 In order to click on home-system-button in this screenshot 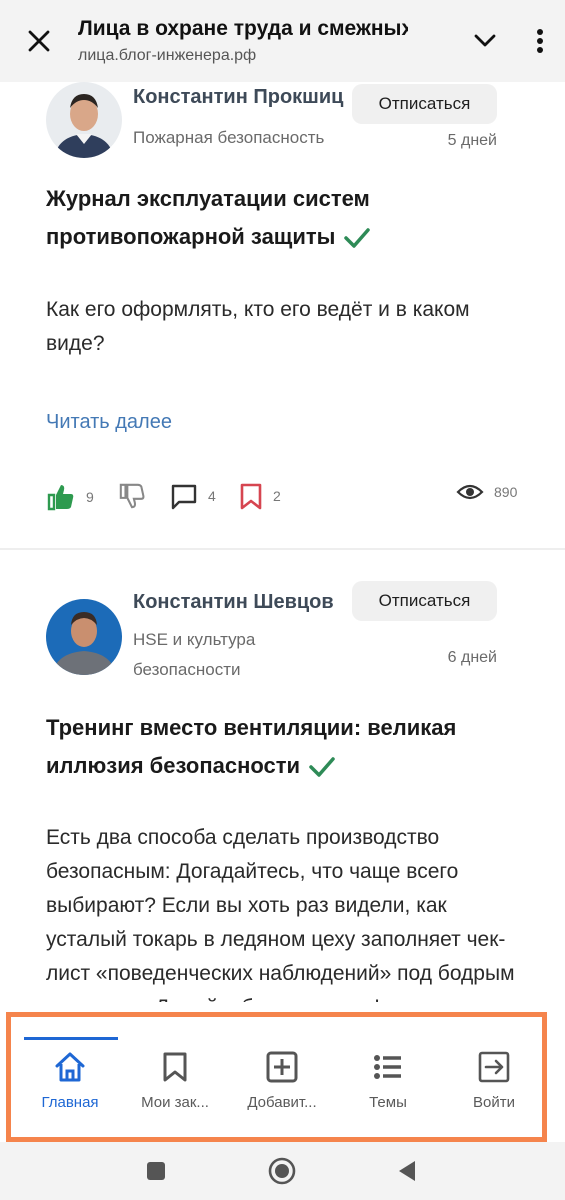, I will do `click(282, 1171)`.